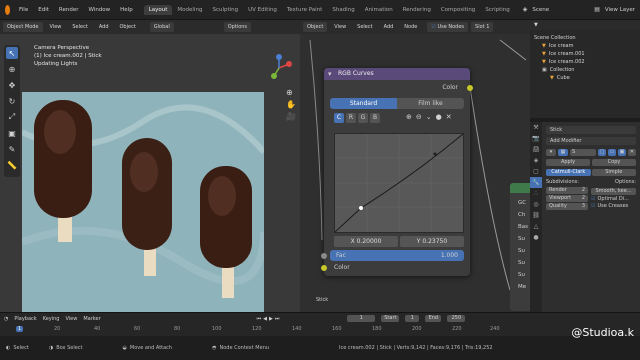 The image size is (640, 360). What do you see at coordinates (12, 53) in the screenshot?
I see `select-tool-icon: ↖` at bounding box center [12, 53].